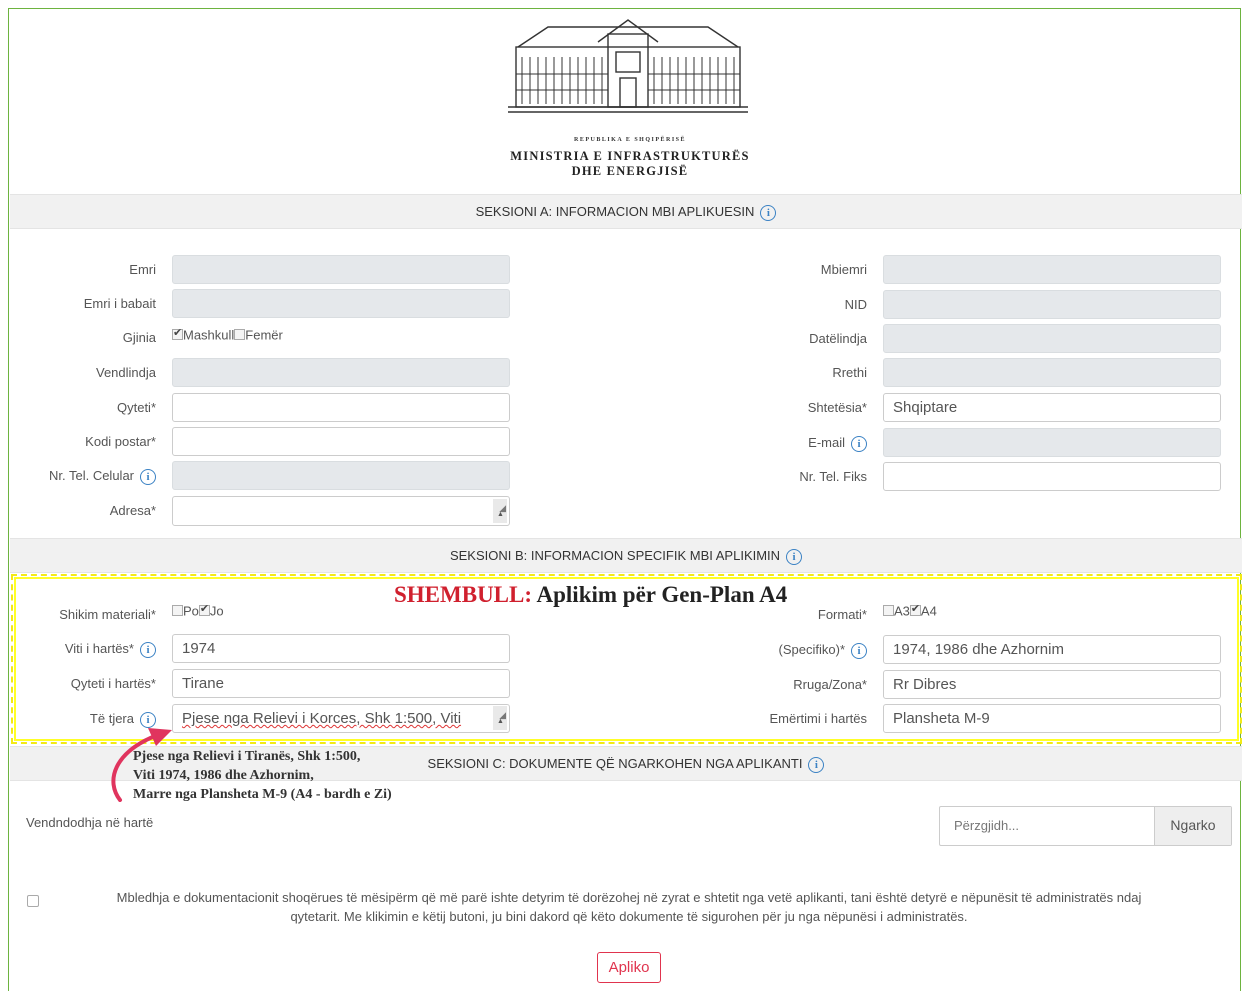 This screenshot has height=991, width=1243. Describe the element at coordinates (1052, 476) in the screenshot. I see `nr-tel-fiks-field` at that location.